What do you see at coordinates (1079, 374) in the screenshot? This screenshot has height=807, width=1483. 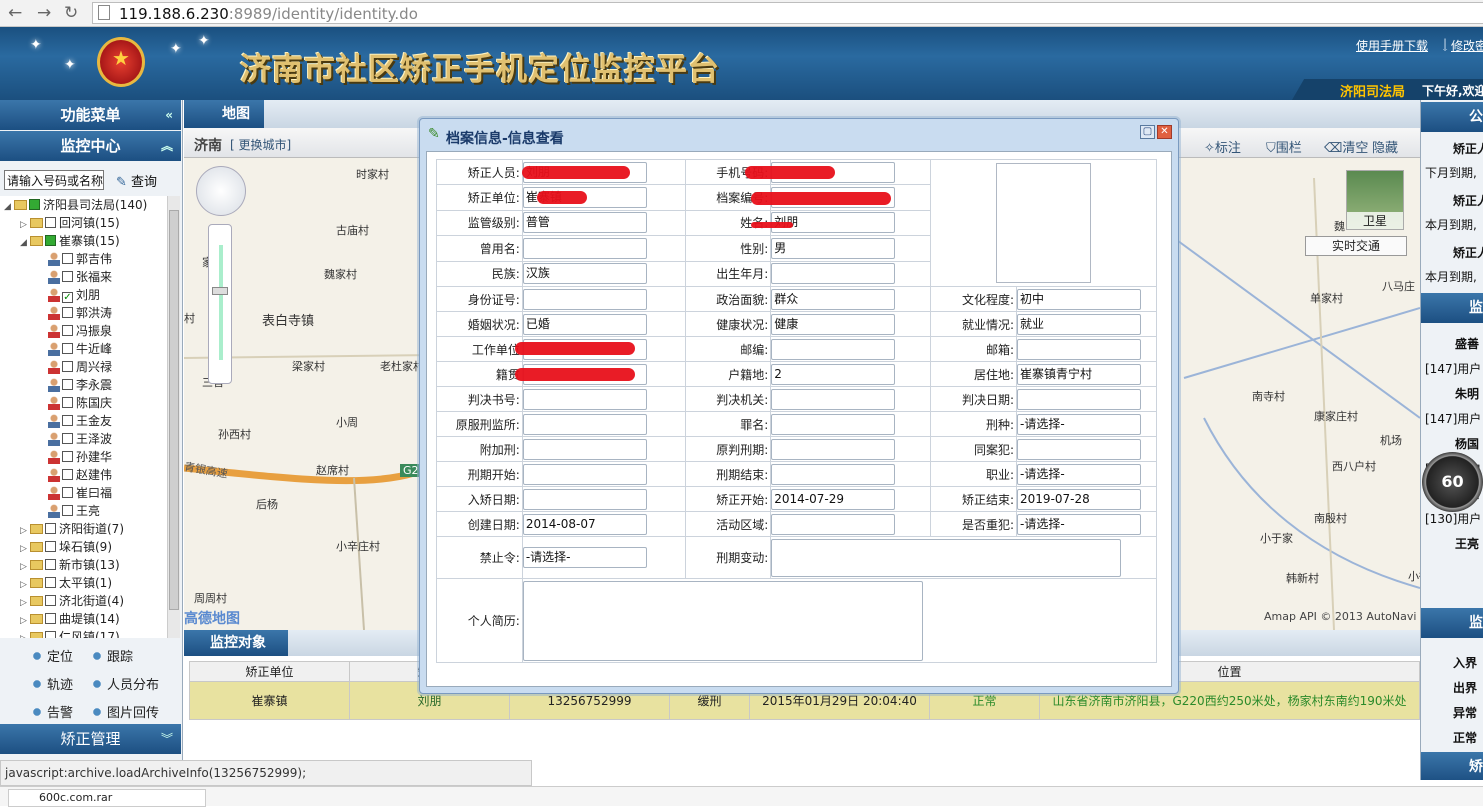 I see `field-residence: 崔寨镇青宁村` at bounding box center [1079, 374].